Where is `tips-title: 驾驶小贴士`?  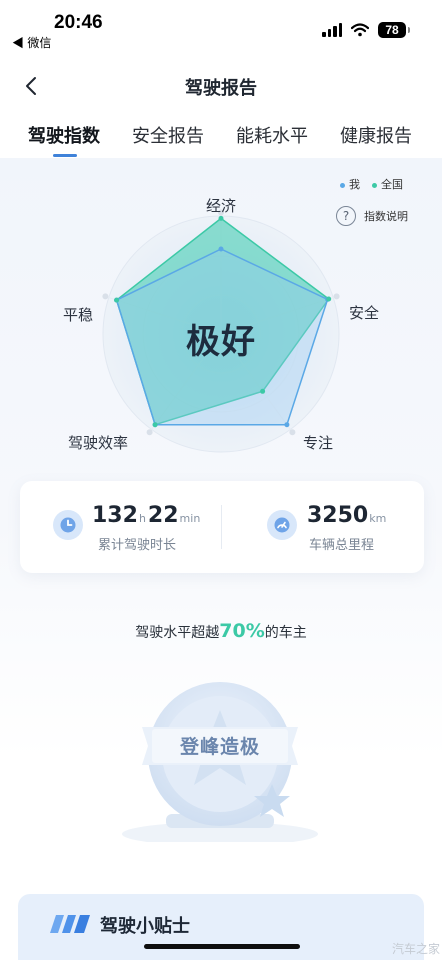
tips-title: 驾驶小贴士 is located at coordinates (145, 926).